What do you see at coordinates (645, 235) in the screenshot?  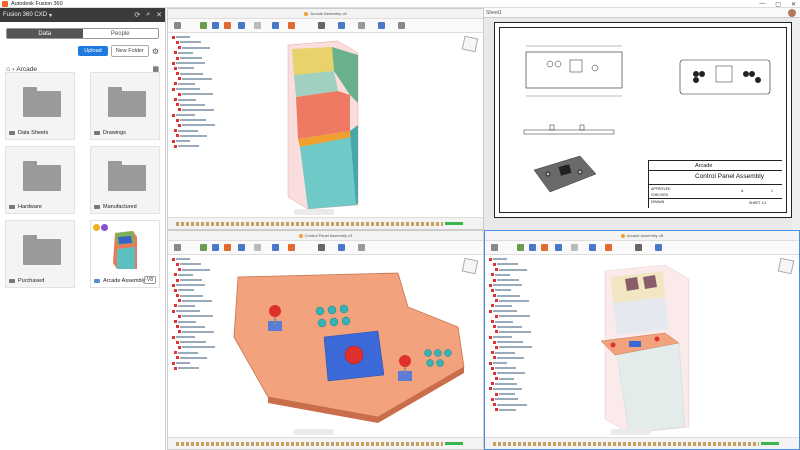 I see `viewport-title: Arcade Assembly v8` at bounding box center [645, 235].